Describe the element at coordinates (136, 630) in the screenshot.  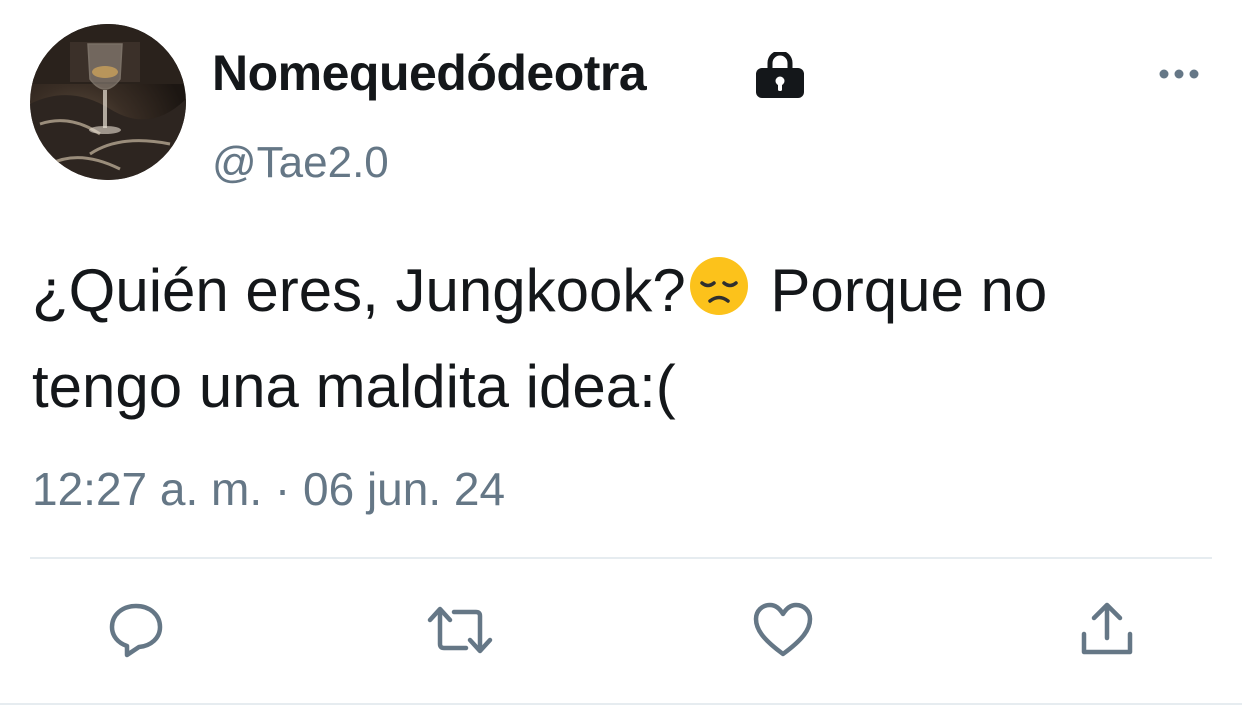
I see `reply-icon` at that location.